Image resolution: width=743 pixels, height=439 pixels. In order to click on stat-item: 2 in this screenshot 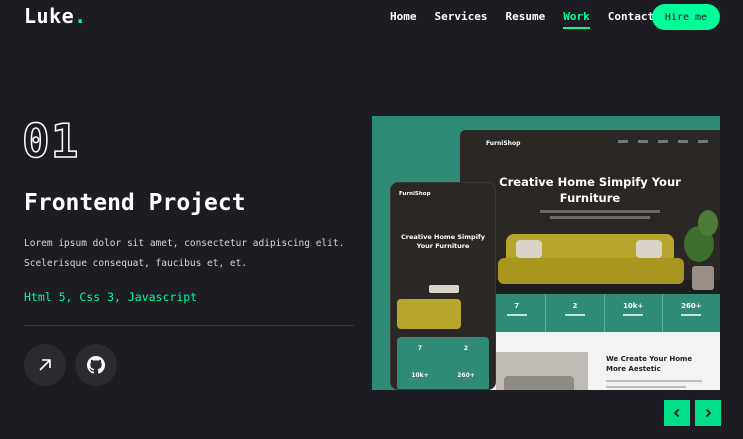, I will do `click(575, 313)`.